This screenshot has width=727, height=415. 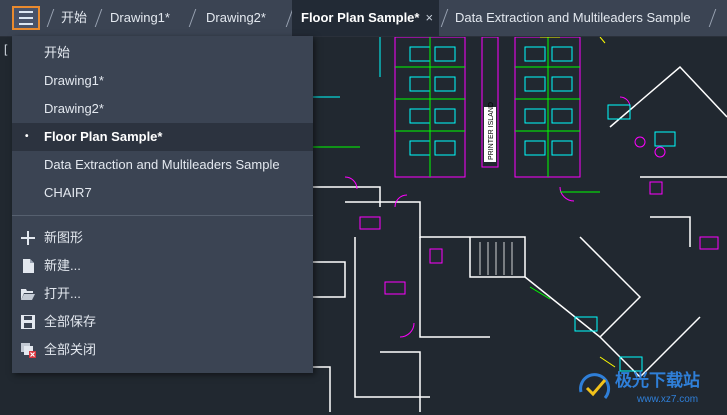 I want to click on menu-item-data-extraction: Data Extraction and Multileaders Sample, so click(x=162, y=165).